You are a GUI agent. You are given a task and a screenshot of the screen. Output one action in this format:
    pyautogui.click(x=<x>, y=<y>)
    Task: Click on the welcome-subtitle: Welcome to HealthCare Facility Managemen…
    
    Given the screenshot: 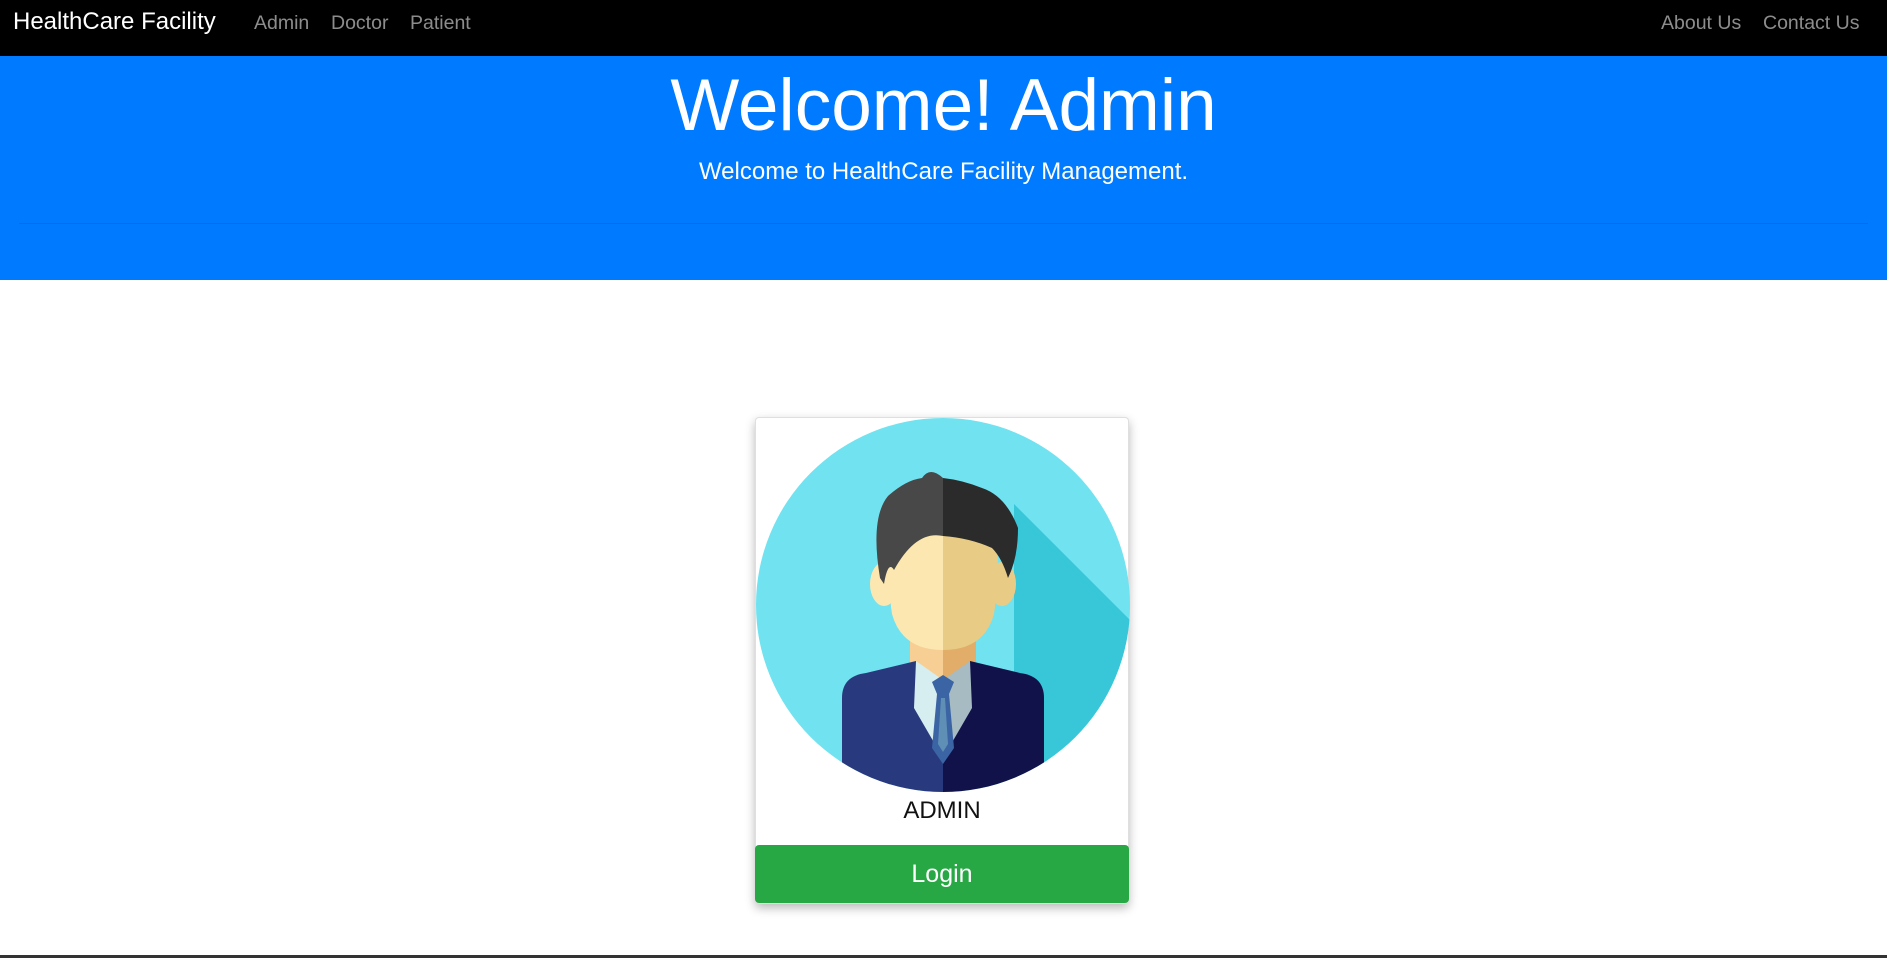 What is the action you would take?
    pyautogui.click(x=943, y=171)
    